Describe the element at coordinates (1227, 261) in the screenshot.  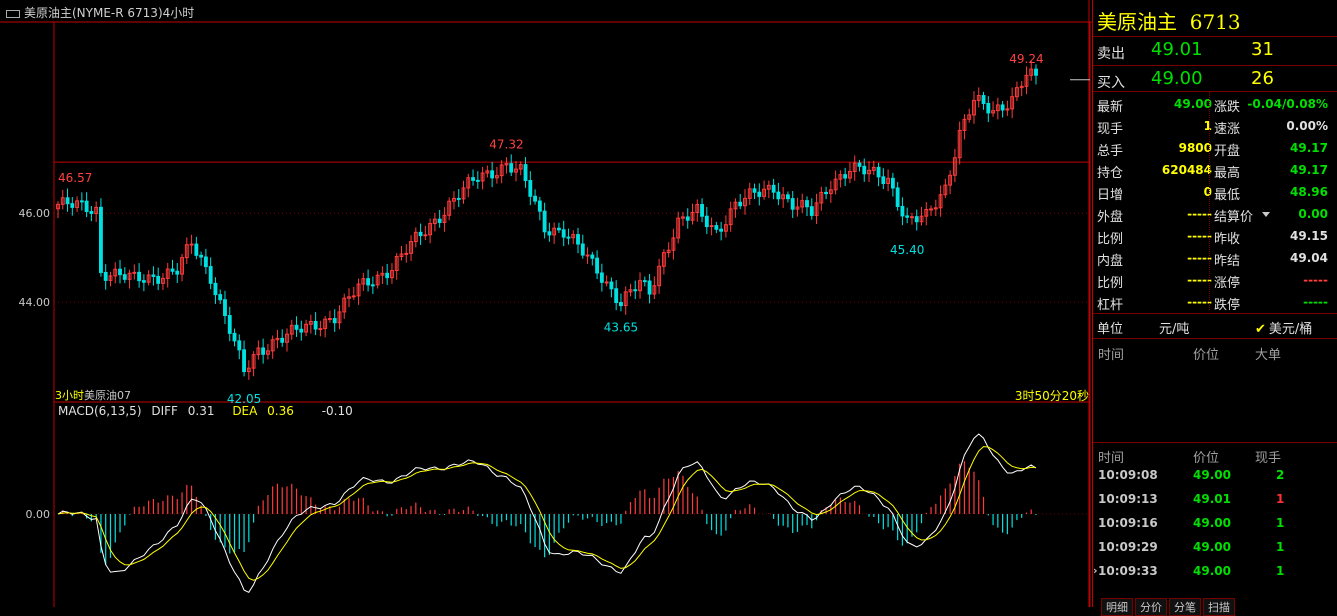
I see `quote-label-right: 昨结` at that location.